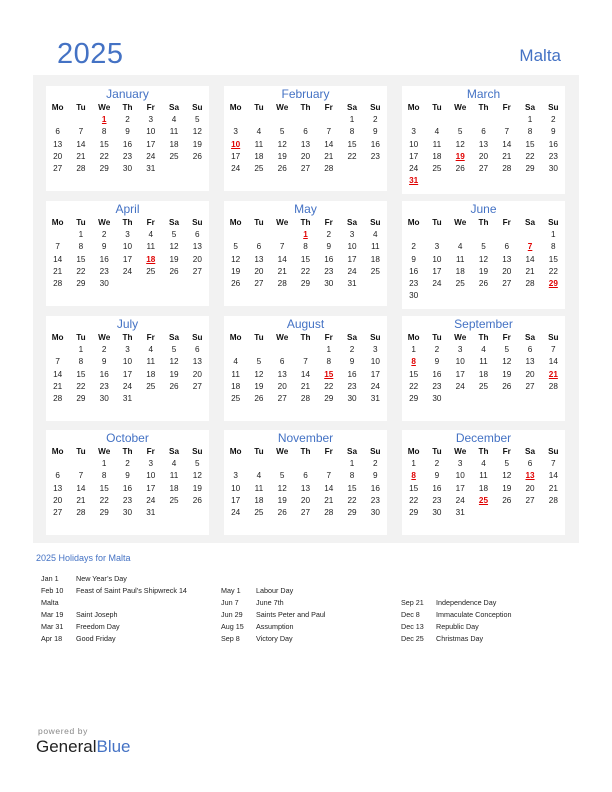 This screenshot has width=612, height=792. I want to click on holiday-day-cell: 13, so click(529, 476).